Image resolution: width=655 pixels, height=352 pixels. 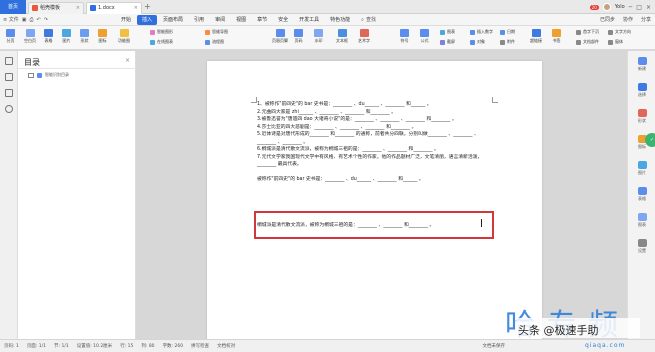 I want to click on right-tool-0: 新建, so click(x=641, y=64).